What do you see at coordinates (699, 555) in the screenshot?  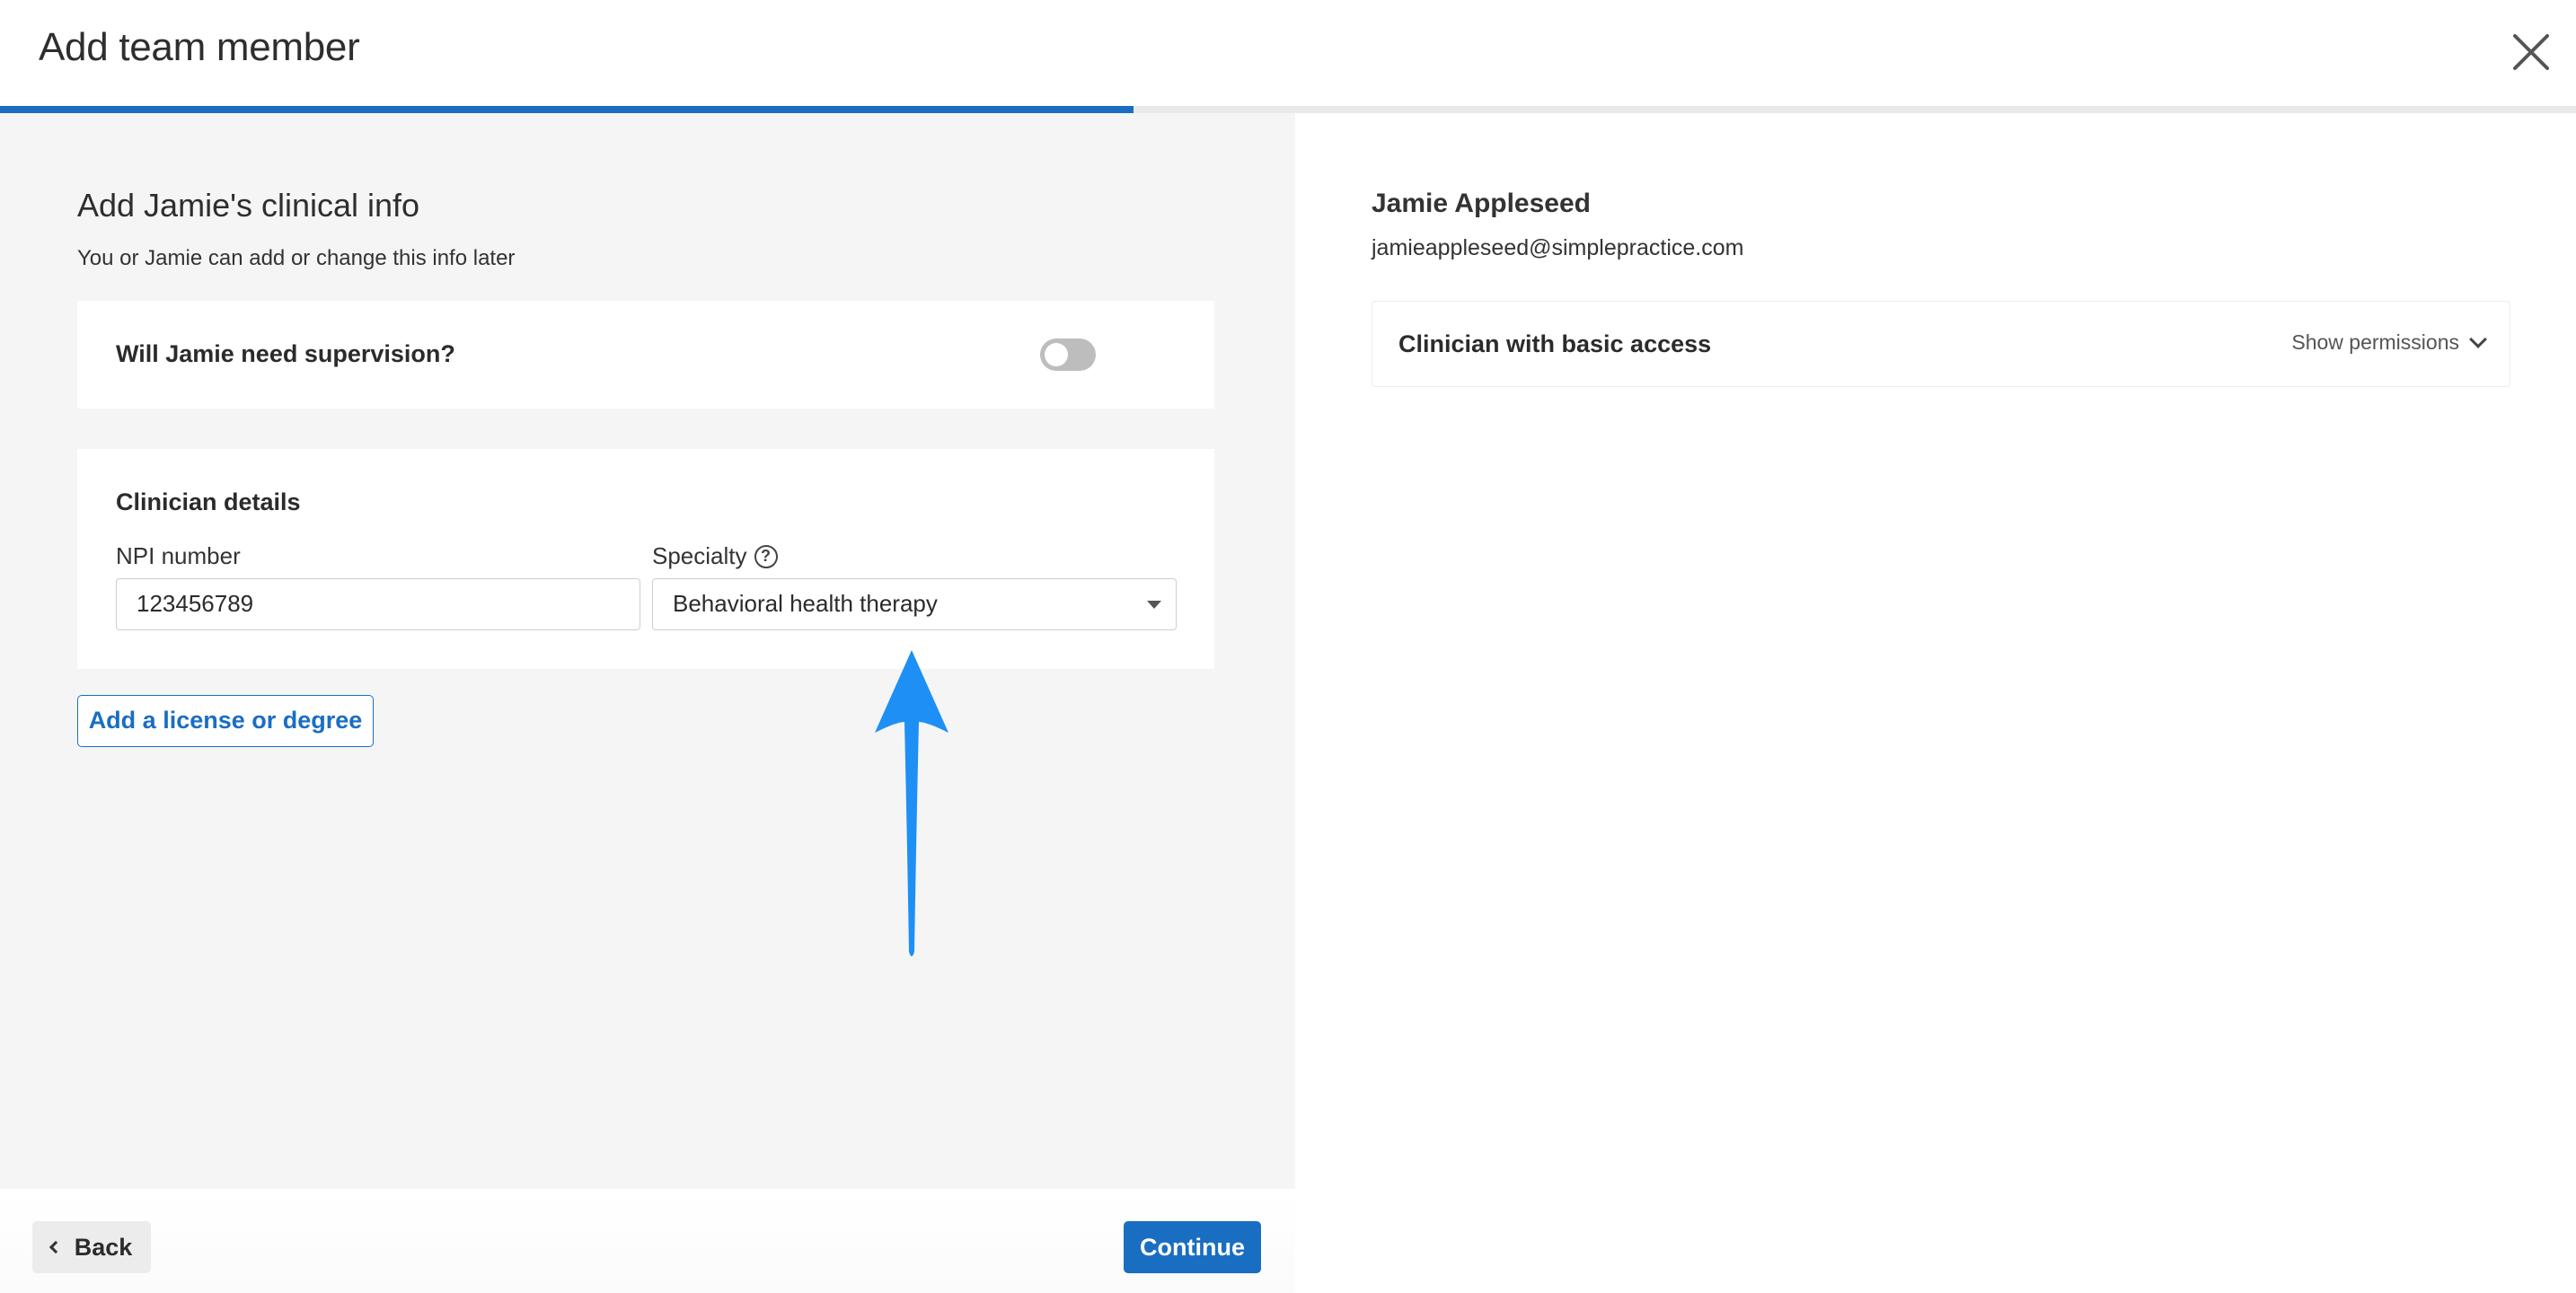 I see `specialty-label: Specialty` at bounding box center [699, 555].